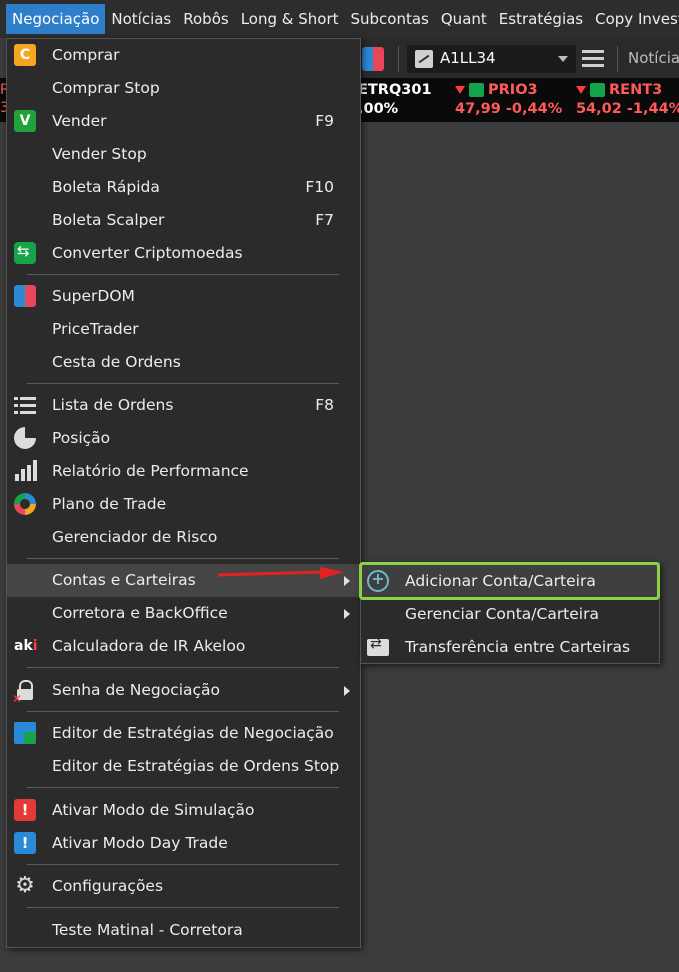  What do you see at coordinates (79, 121) in the screenshot?
I see `menu-item-label: Vender` at bounding box center [79, 121].